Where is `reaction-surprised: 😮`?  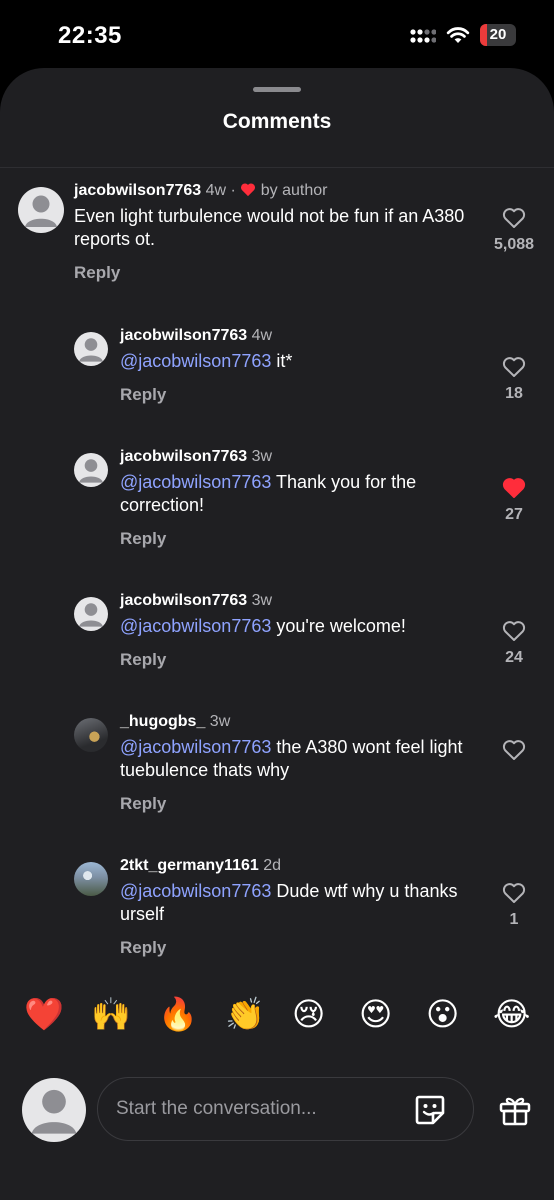
reaction-surprised: 😮 is located at coordinates (442, 1014).